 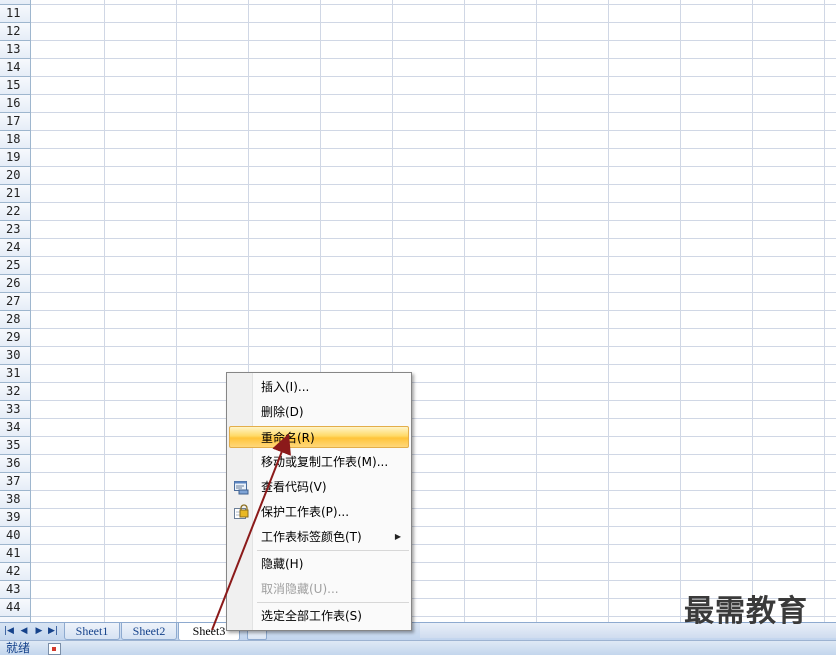 What do you see at coordinates (15, 50) in the screenshot?
I see `row-header: 13` at bounding box center [15, 50].